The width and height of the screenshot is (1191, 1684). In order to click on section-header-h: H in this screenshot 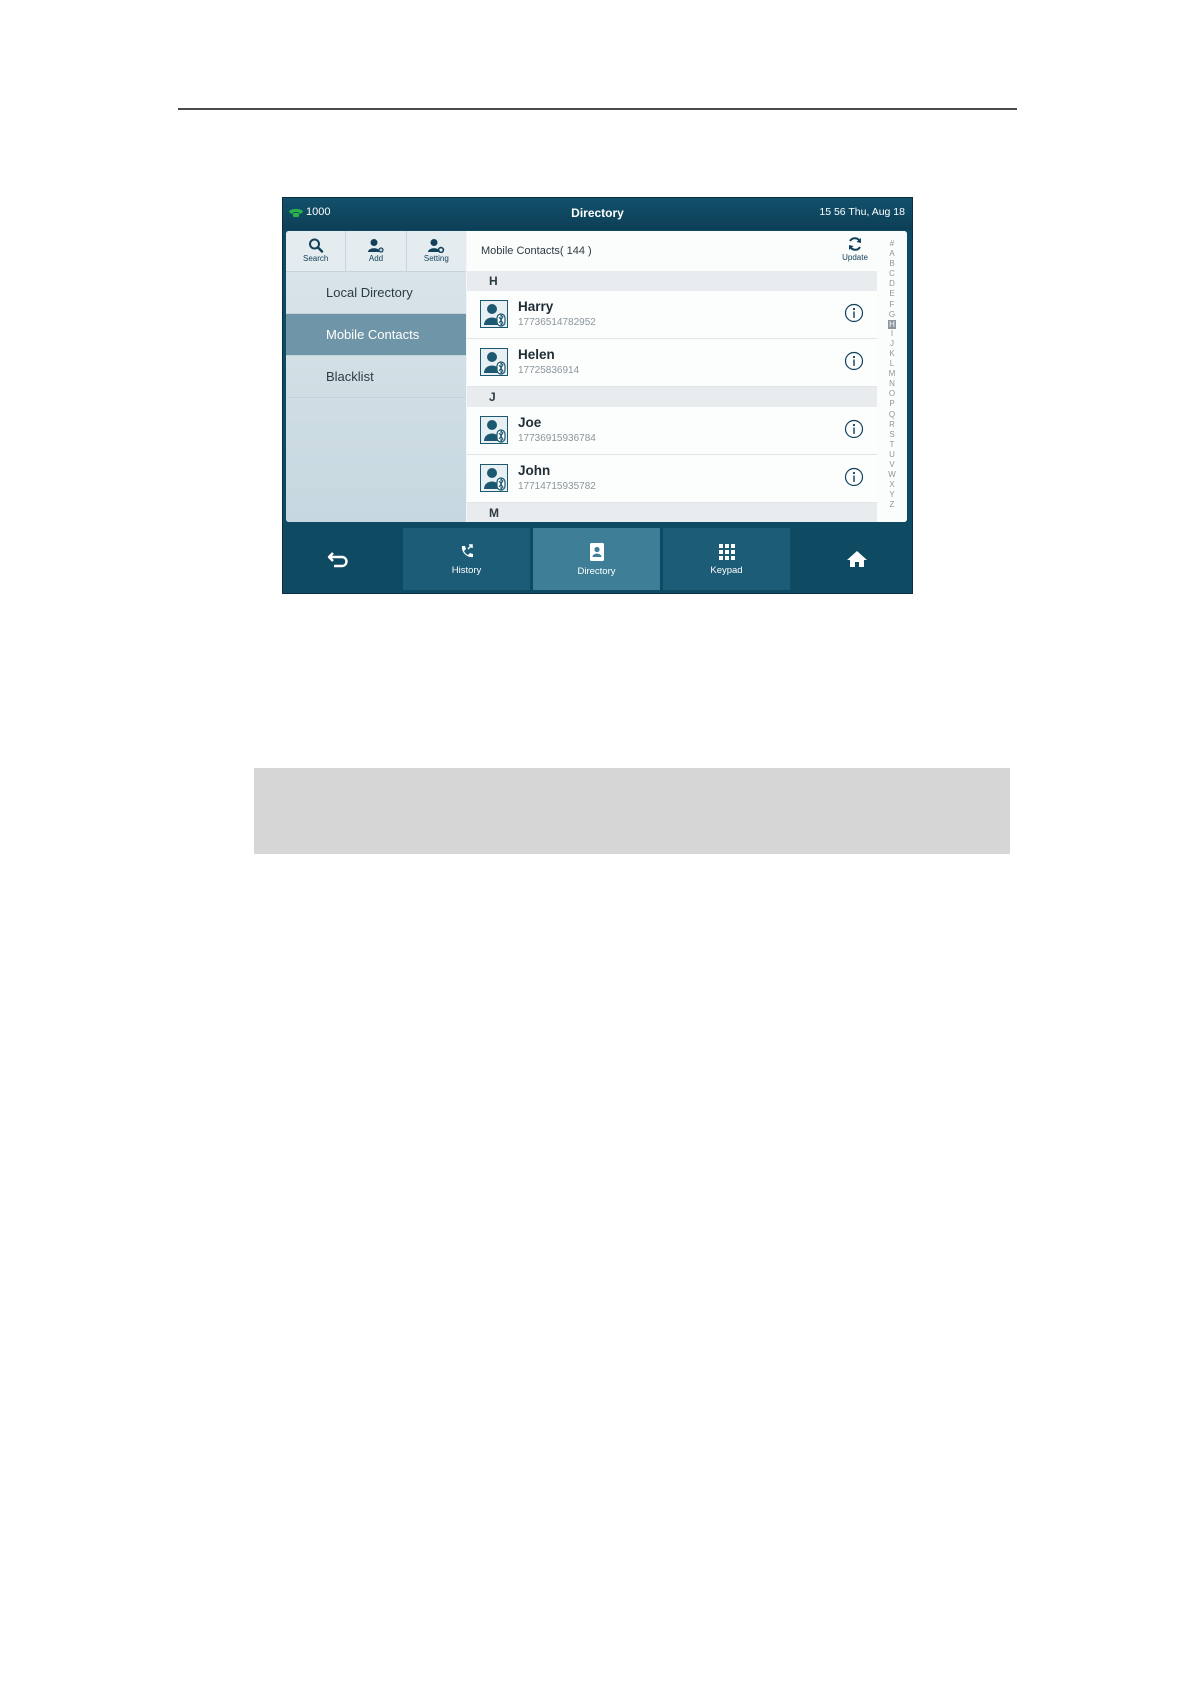, I will do `click(672, 281)`.